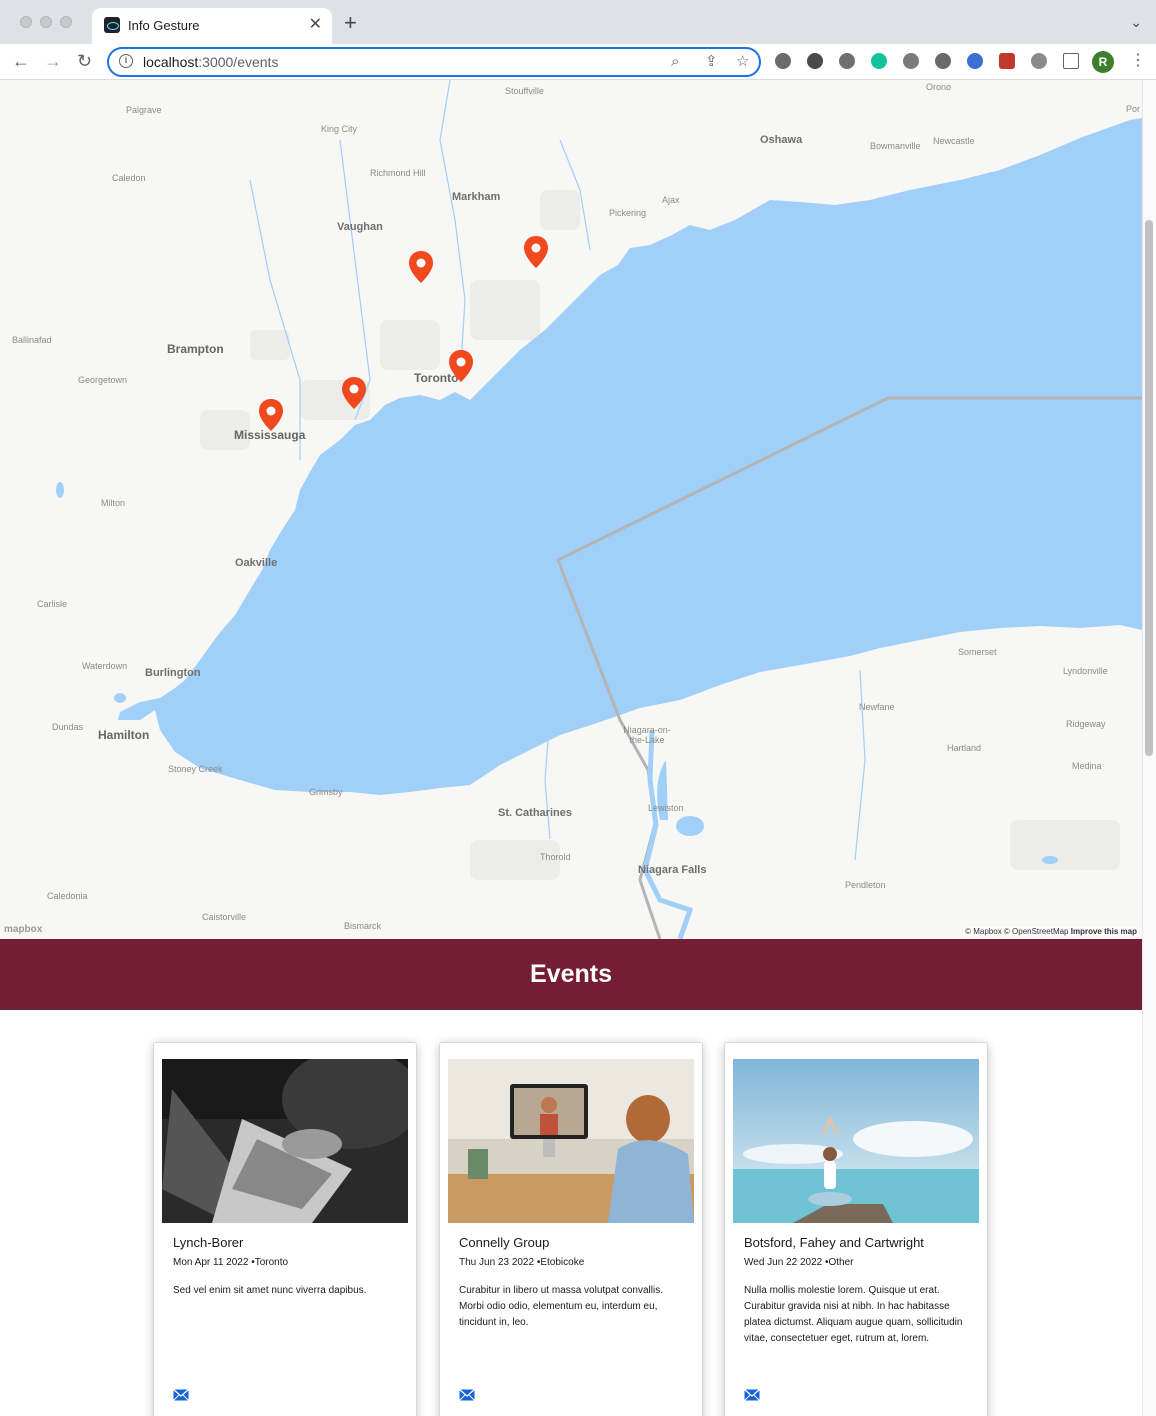 The height and width of the screenshot is (1416, 1156). I want to click on place-label: Georgetown, so click(103, 380).